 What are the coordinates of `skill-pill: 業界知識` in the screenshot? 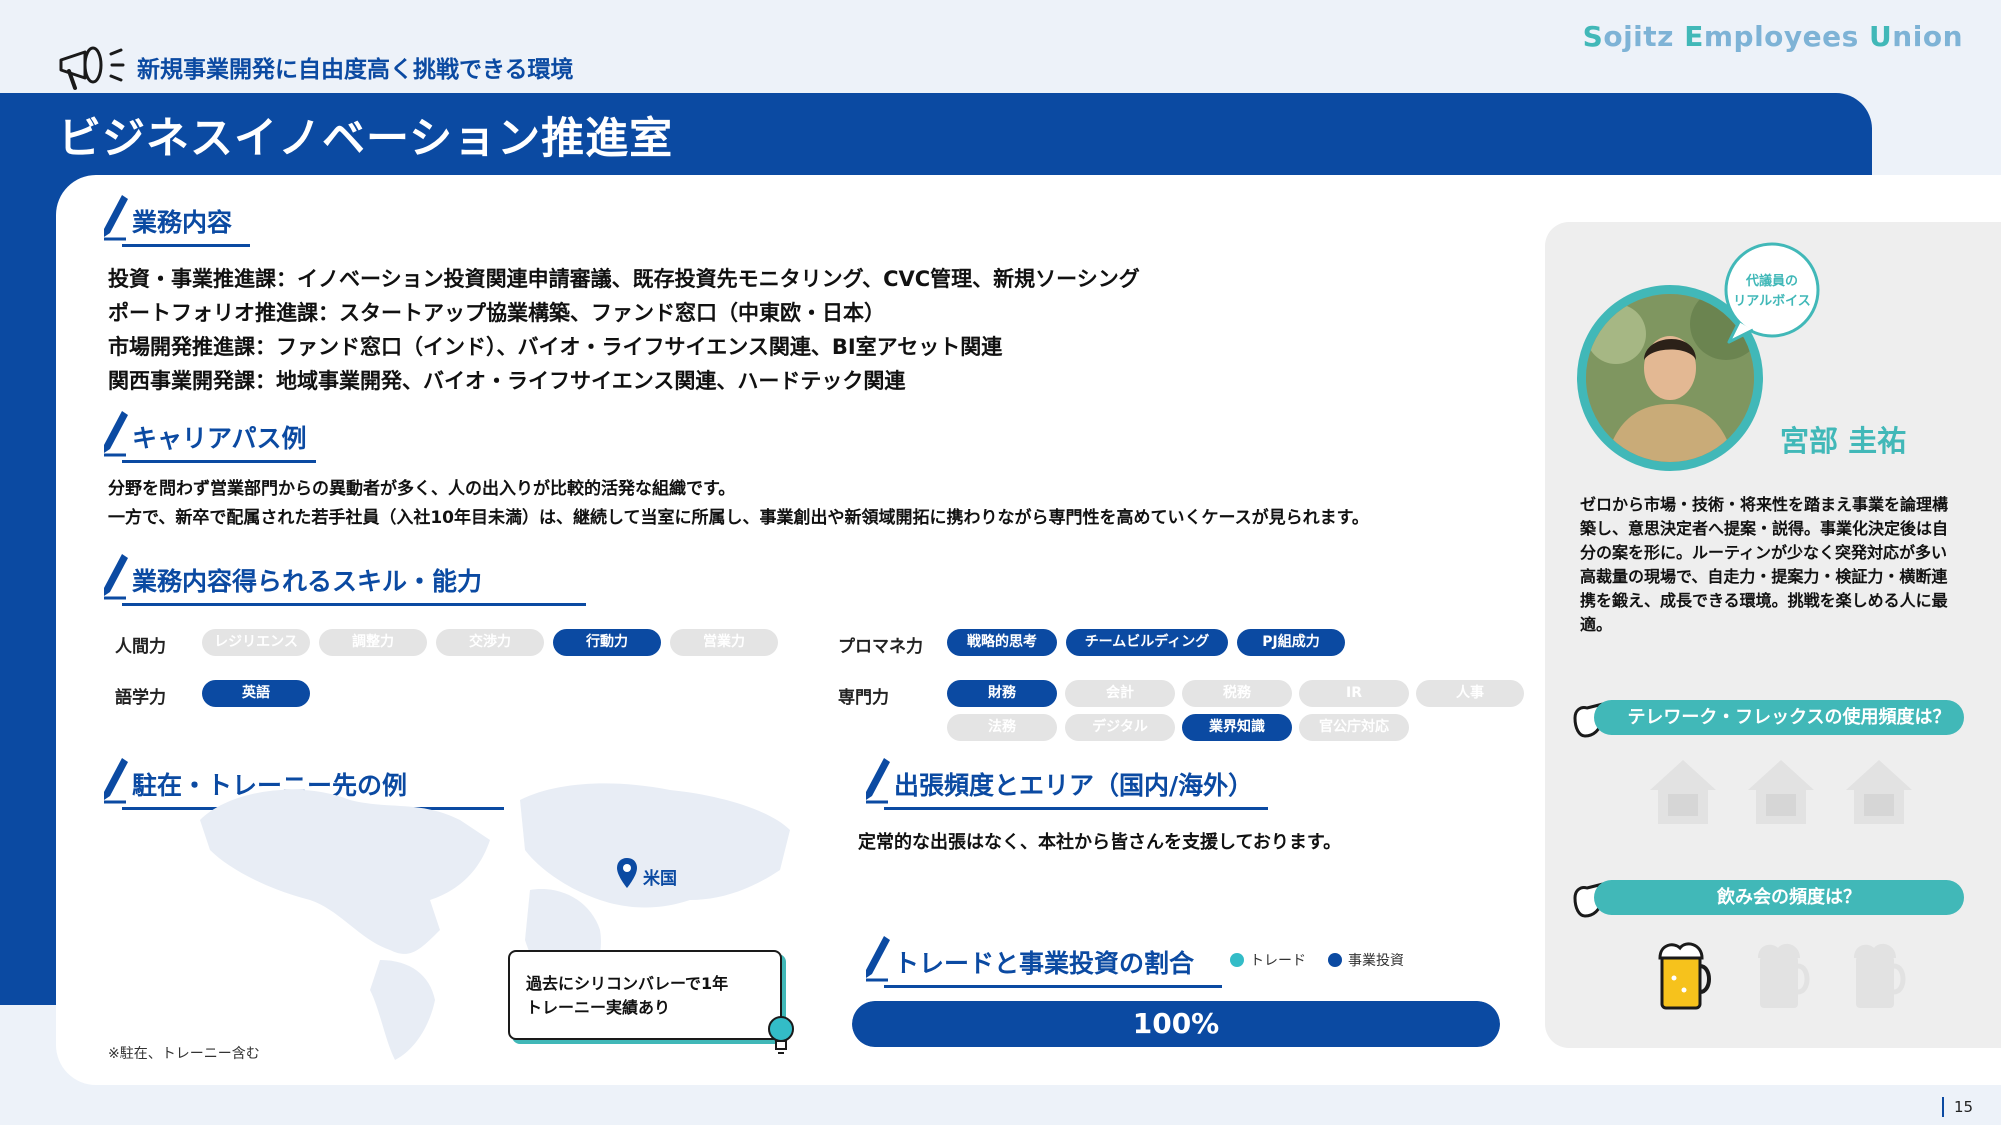 It's located at (1237, 727).